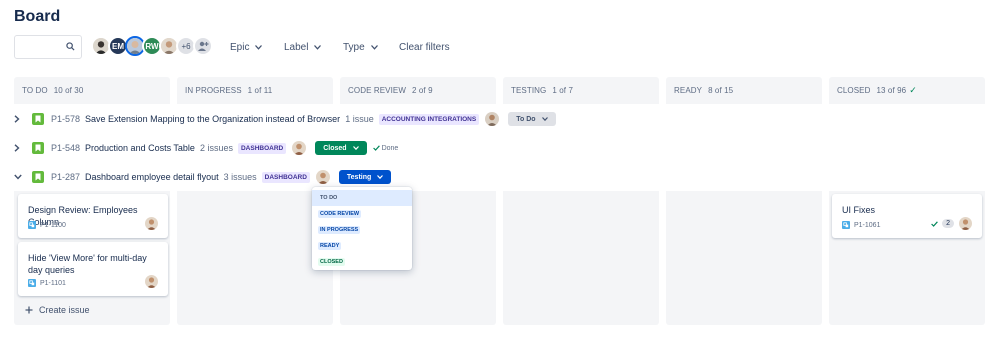 Image resolution: width=998 pixels, height=337 pixels. I want to click on epic-title: Dashboard employee detail flyout, so click(152, 177).